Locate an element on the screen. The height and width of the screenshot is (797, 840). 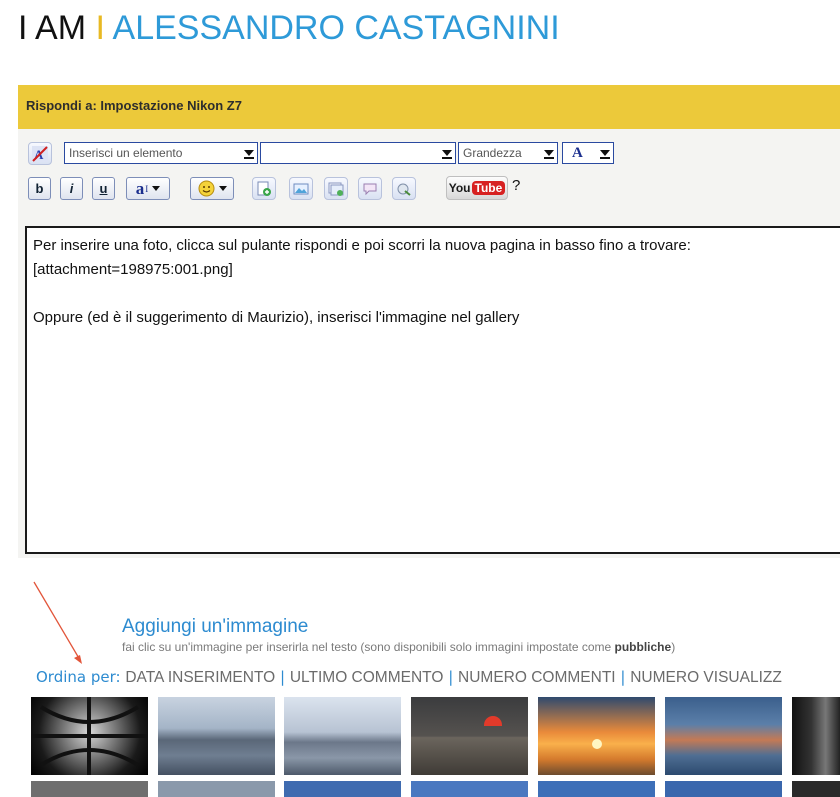
emoticon-dropdown is located at coordinates (212, 188).